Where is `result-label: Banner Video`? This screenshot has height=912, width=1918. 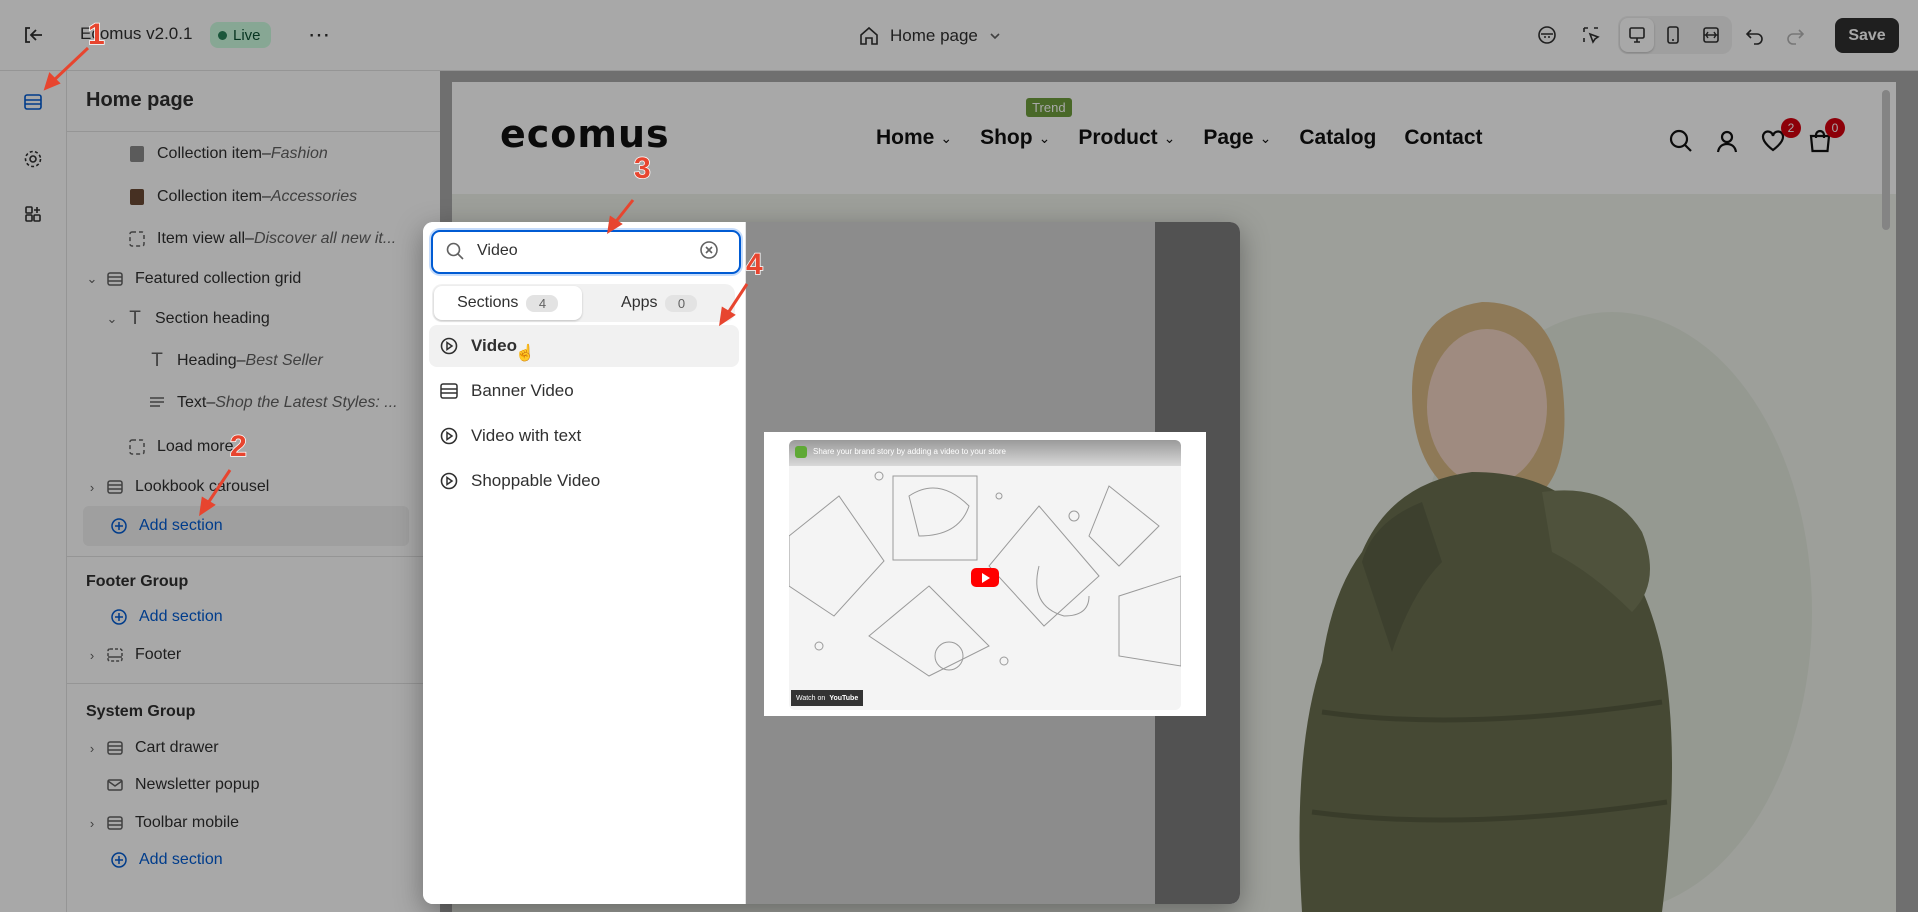 result-label: Banner Video is located at coordinates (522, 390).